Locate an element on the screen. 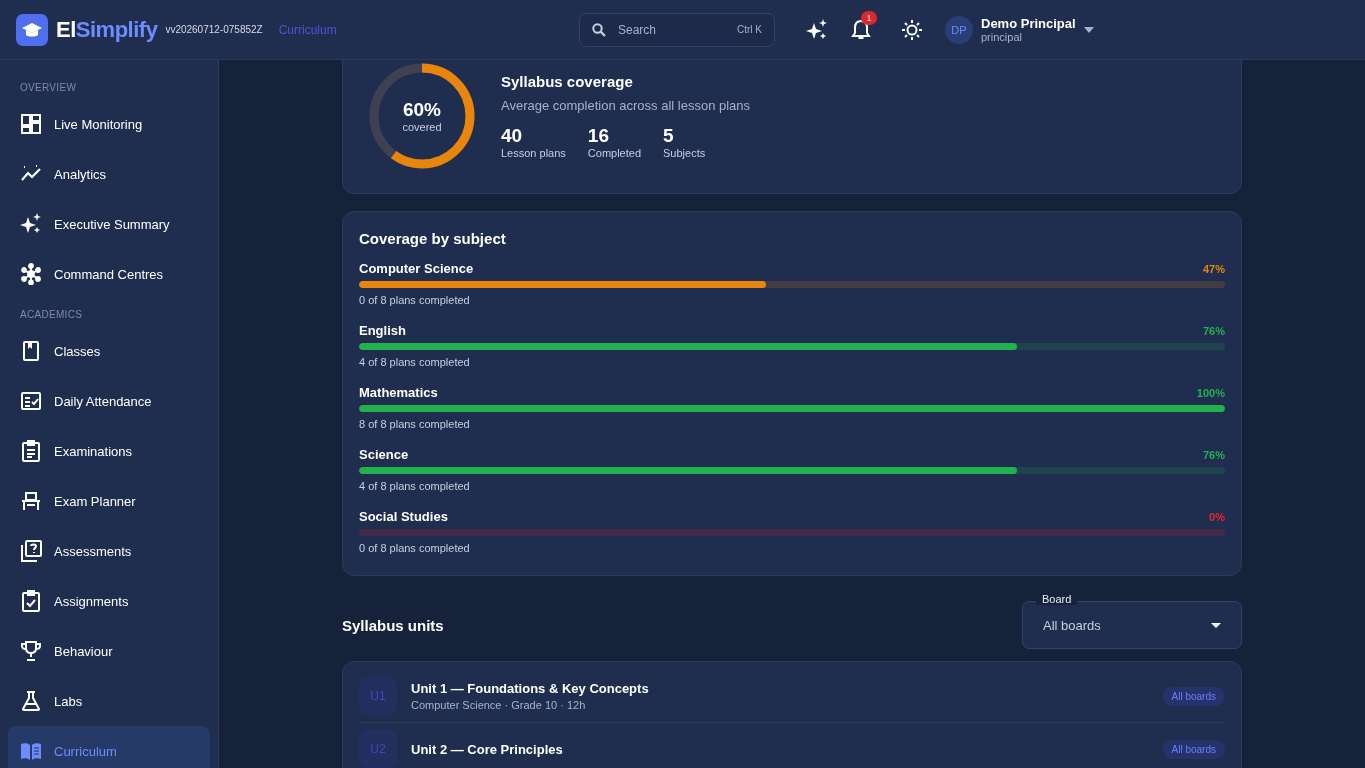 The width and height of the screenshot is (1365, 768). coverage-label: covered is located at coordinates (422, 127).